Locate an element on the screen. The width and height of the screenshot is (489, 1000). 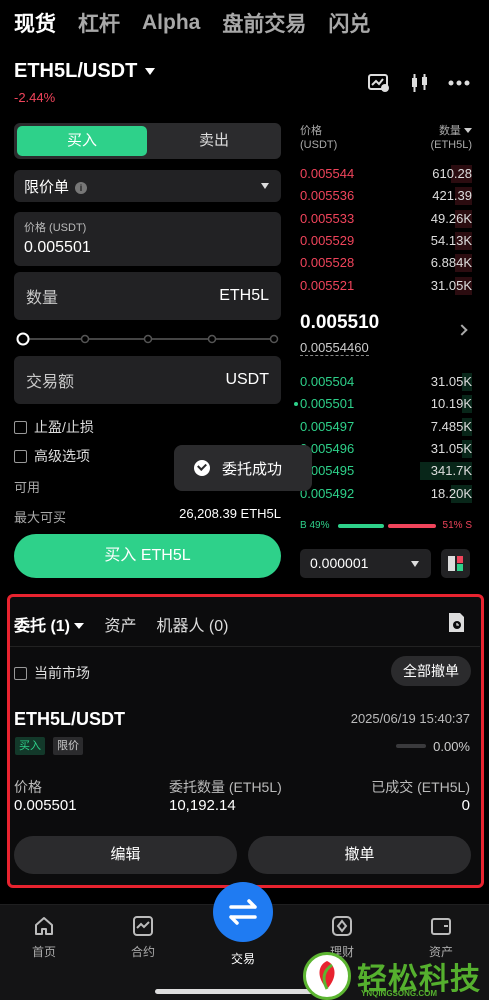
order-qty-value: 10,192.14 is located at coordinates (202, 805).